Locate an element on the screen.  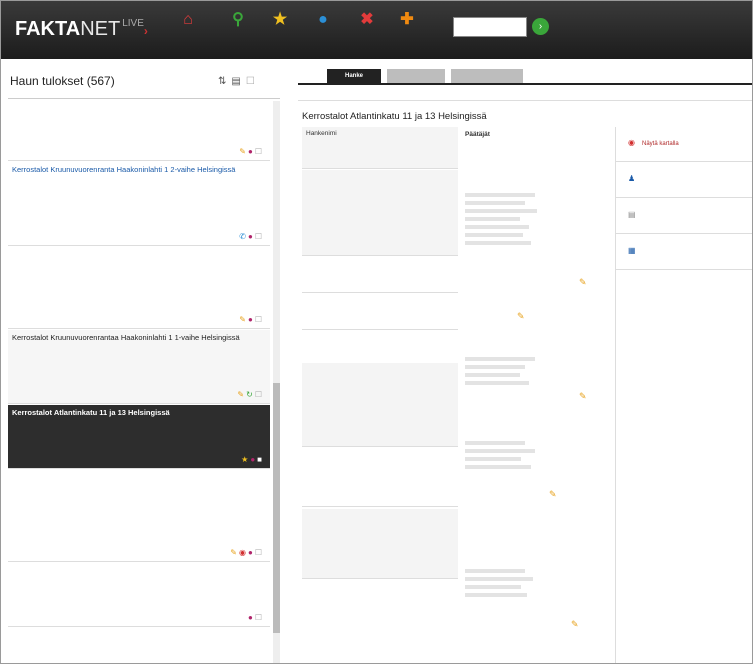
phone-icon: ✆ is located at coordinates (243, 236).